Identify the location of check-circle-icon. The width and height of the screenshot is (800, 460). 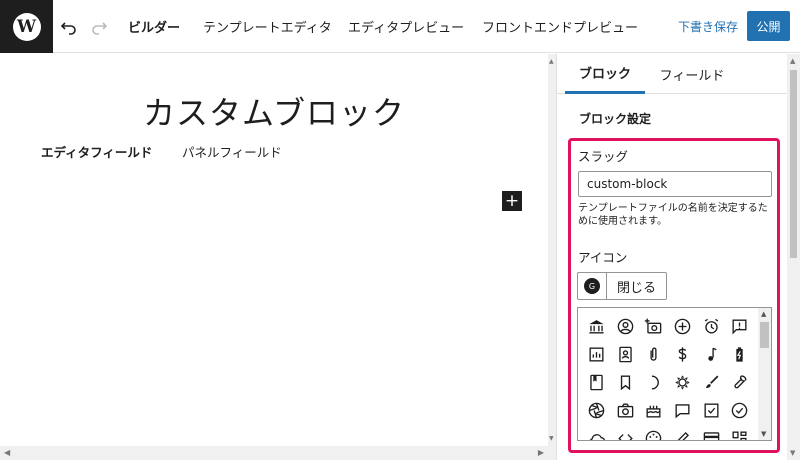
(739, 410).